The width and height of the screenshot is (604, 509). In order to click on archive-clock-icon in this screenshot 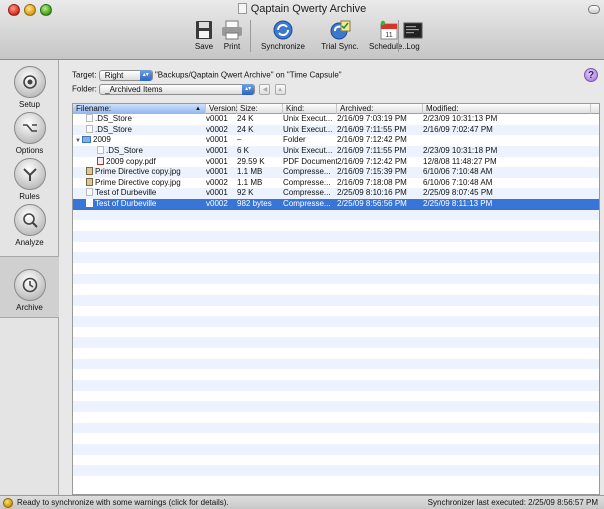, I will do `click(29, 285)`.